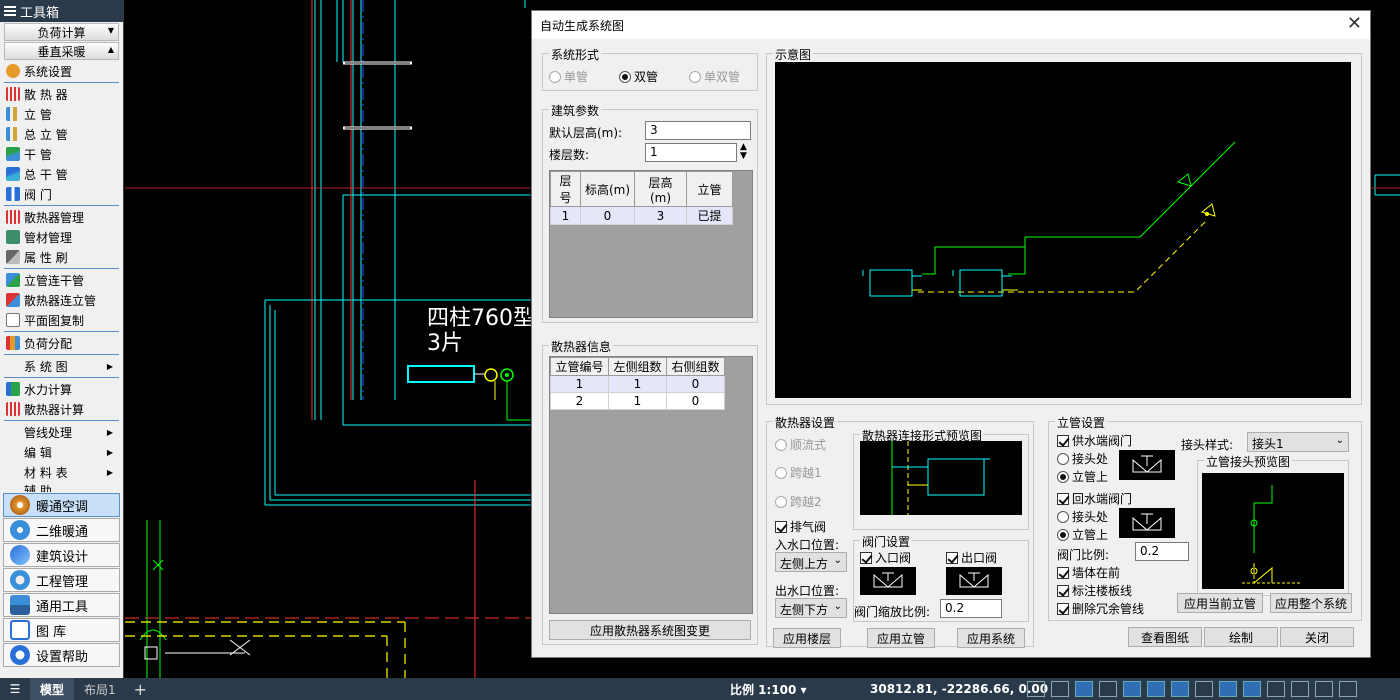 This screenshot has width=1400, height=700. What do you see at coordinates (568, 76) in the screenshot?
I see `radio-single-pipe: 单管` at bounding box center [568, 76].